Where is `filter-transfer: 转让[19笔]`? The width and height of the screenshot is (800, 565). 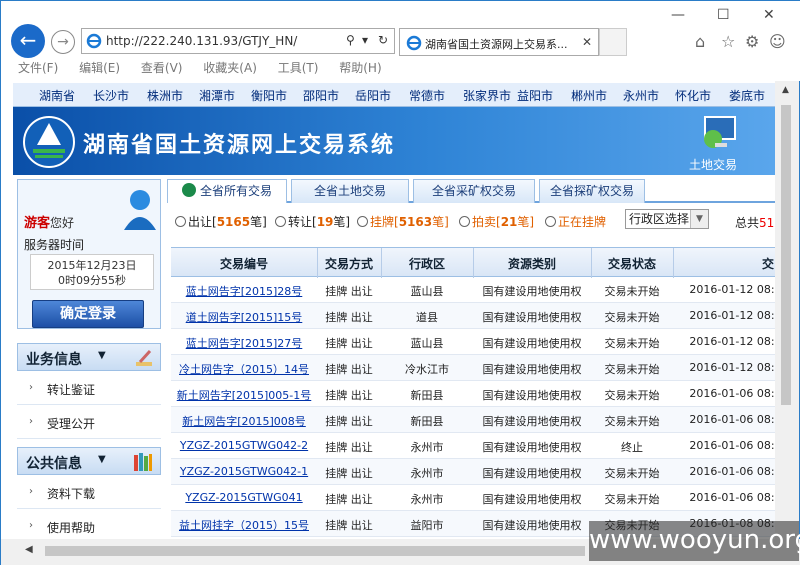 filter-transfer: 转让[19笔] is located at coordinates (312, 221).